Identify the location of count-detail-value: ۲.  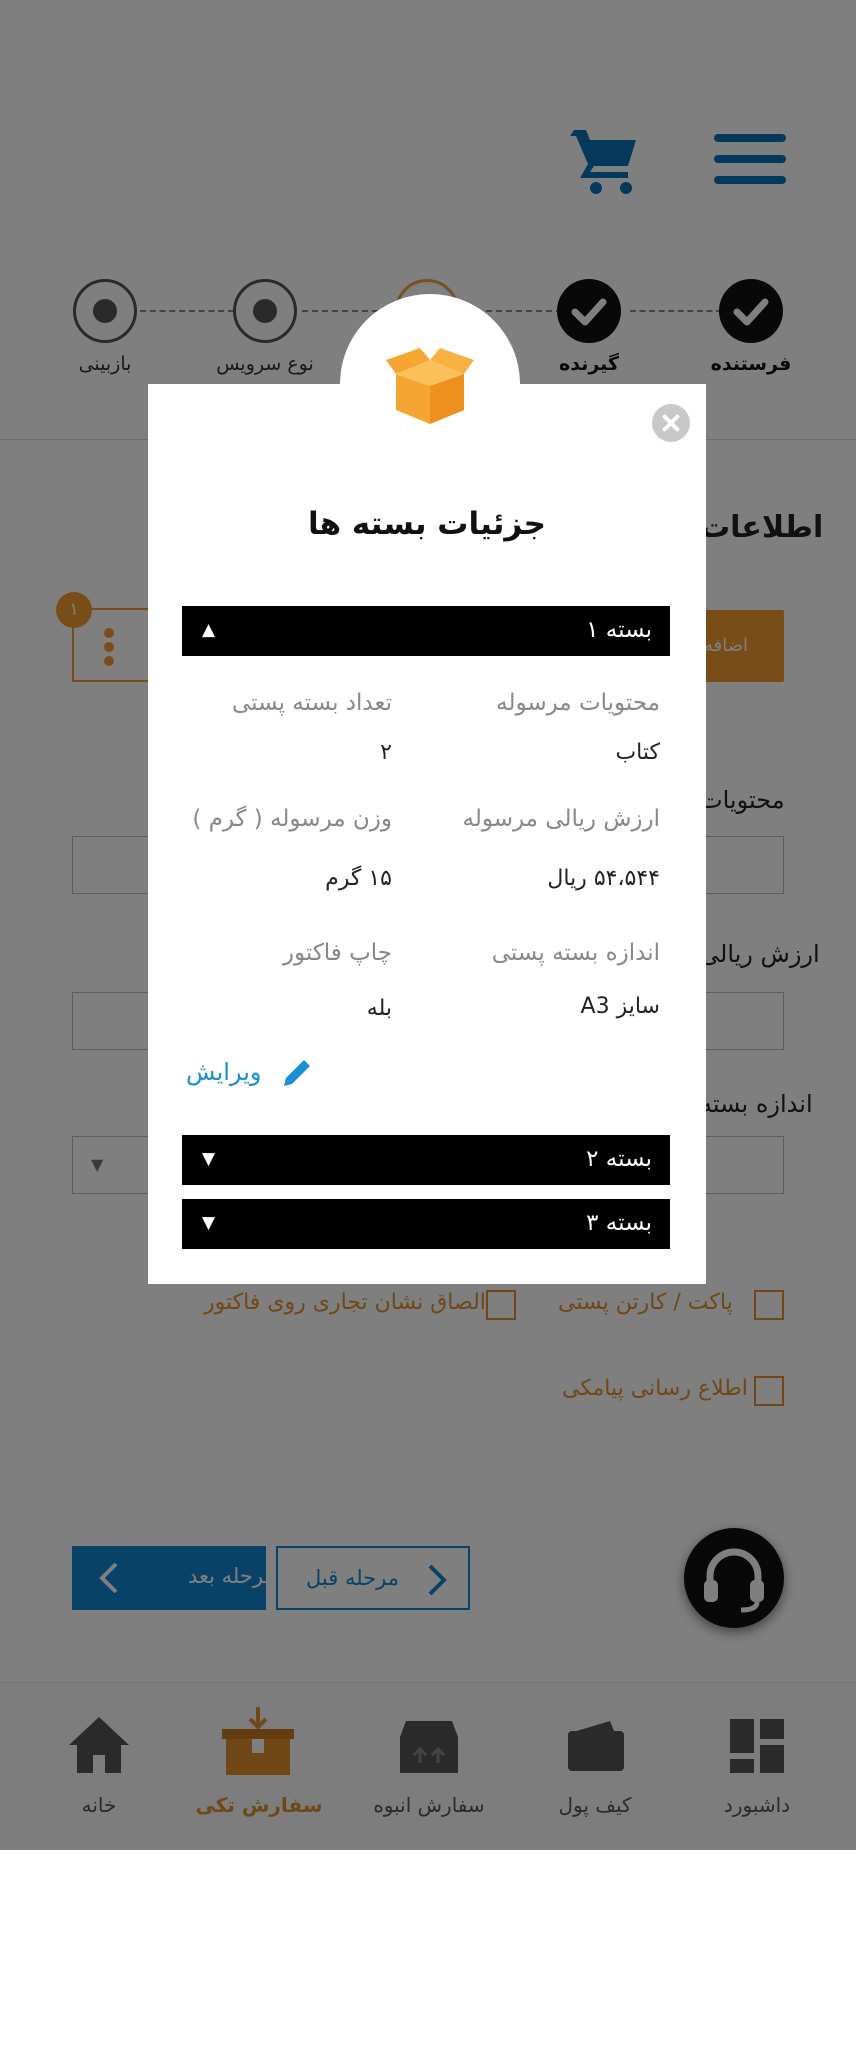
(386, 752).